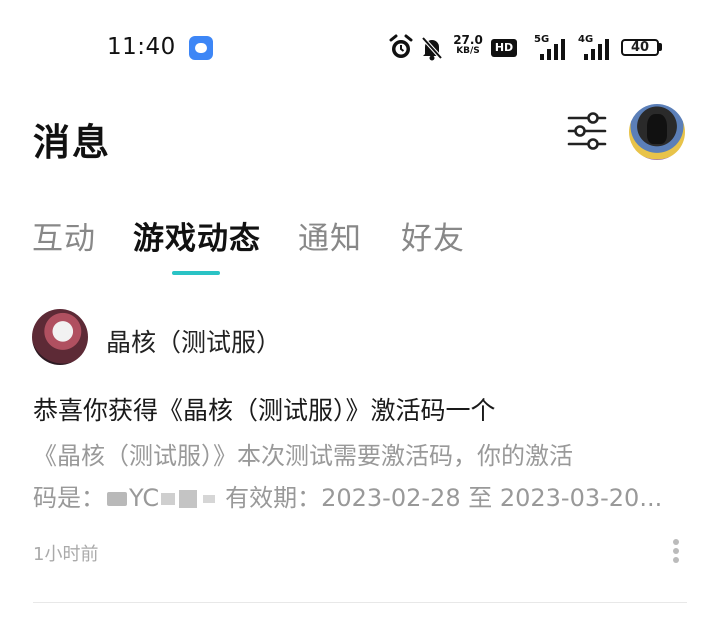 The image size is (720, 636). I want to click on active-tab-indicator, so click(196, 273).